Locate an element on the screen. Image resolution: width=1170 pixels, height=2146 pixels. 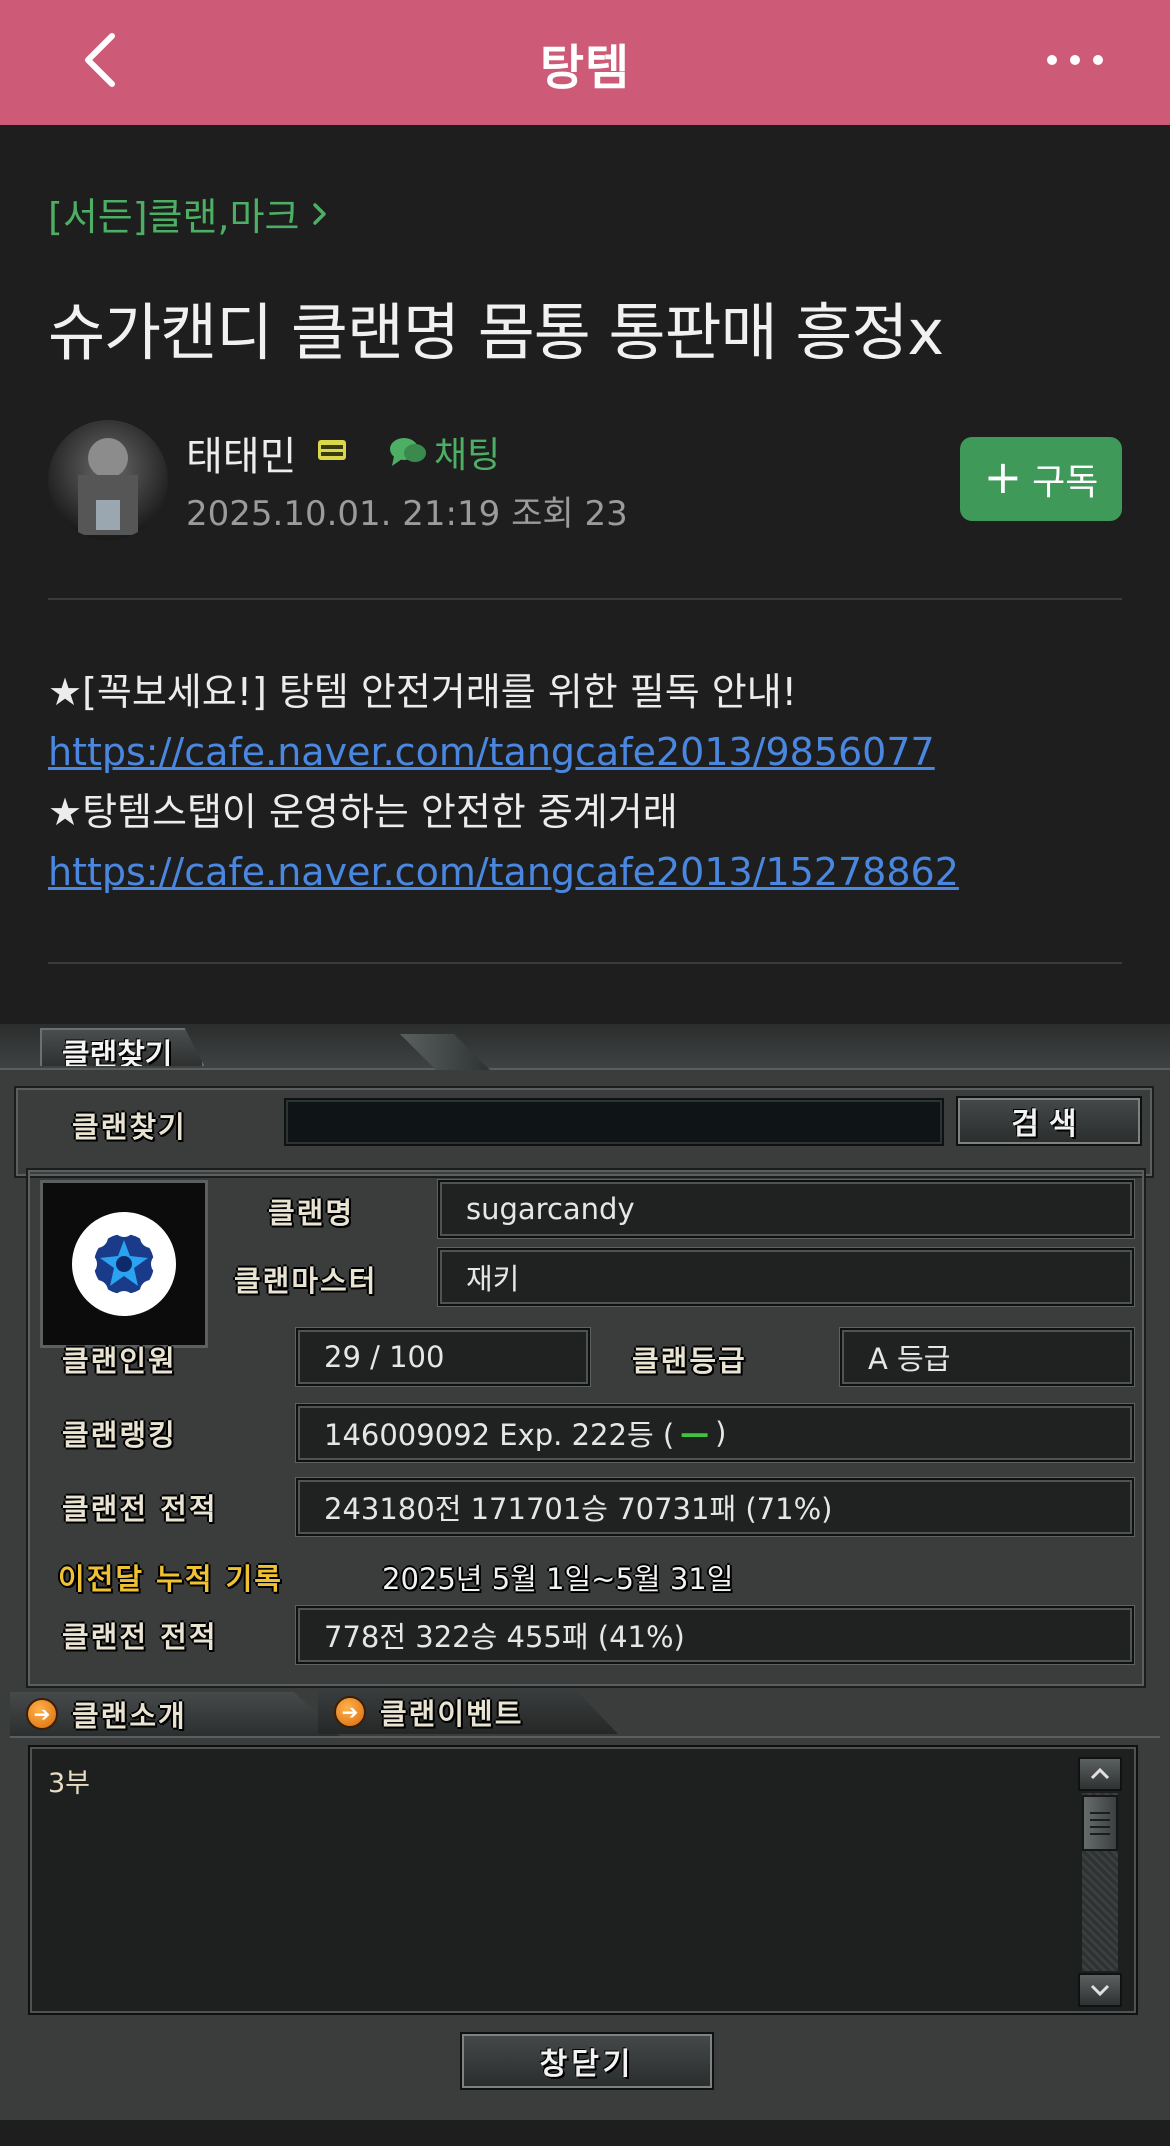
tab-clan-intro-label: 클랜소개 is located at coordinates (129, 1716).